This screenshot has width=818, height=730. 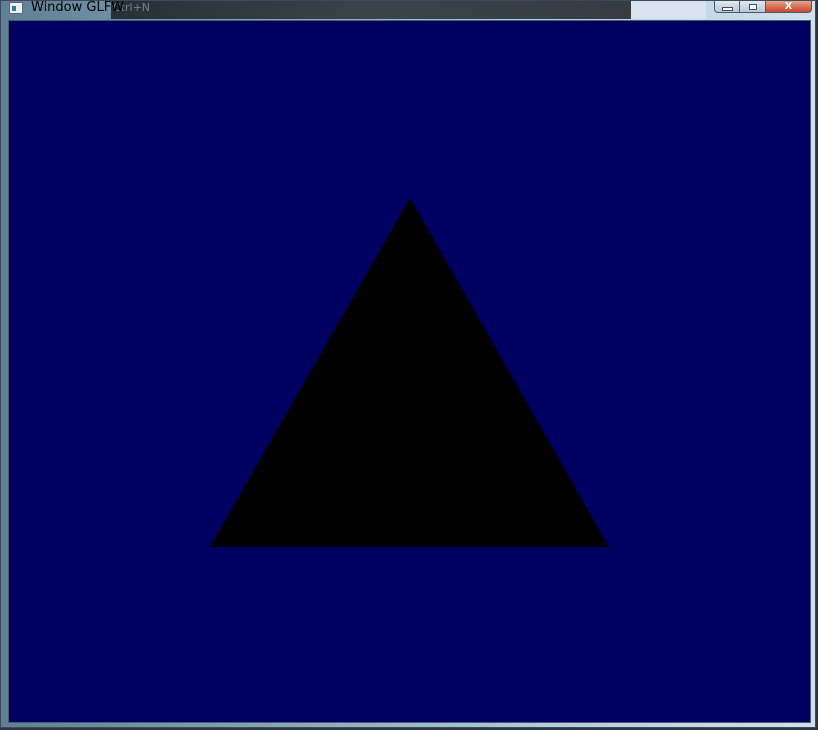 I want to click on close-button: X, so click(x=789, y=7).